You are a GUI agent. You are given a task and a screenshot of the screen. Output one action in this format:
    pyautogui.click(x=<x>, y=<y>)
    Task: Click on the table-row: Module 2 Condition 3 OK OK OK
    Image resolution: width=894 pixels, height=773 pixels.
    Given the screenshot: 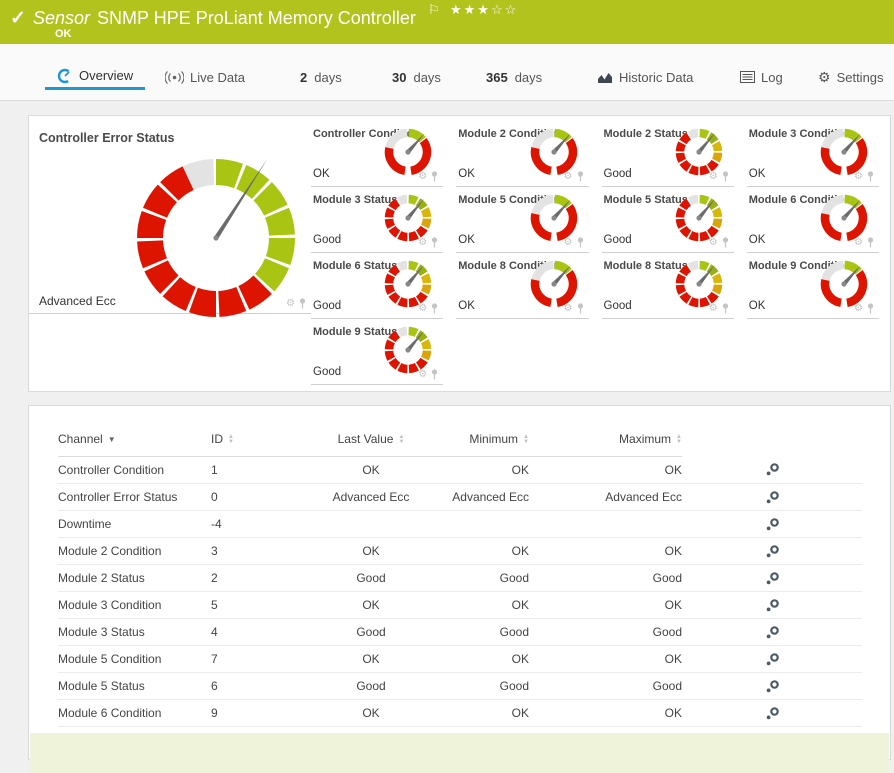 What is the action you would take?
    pyautogui.click(x=460, y=551)
    